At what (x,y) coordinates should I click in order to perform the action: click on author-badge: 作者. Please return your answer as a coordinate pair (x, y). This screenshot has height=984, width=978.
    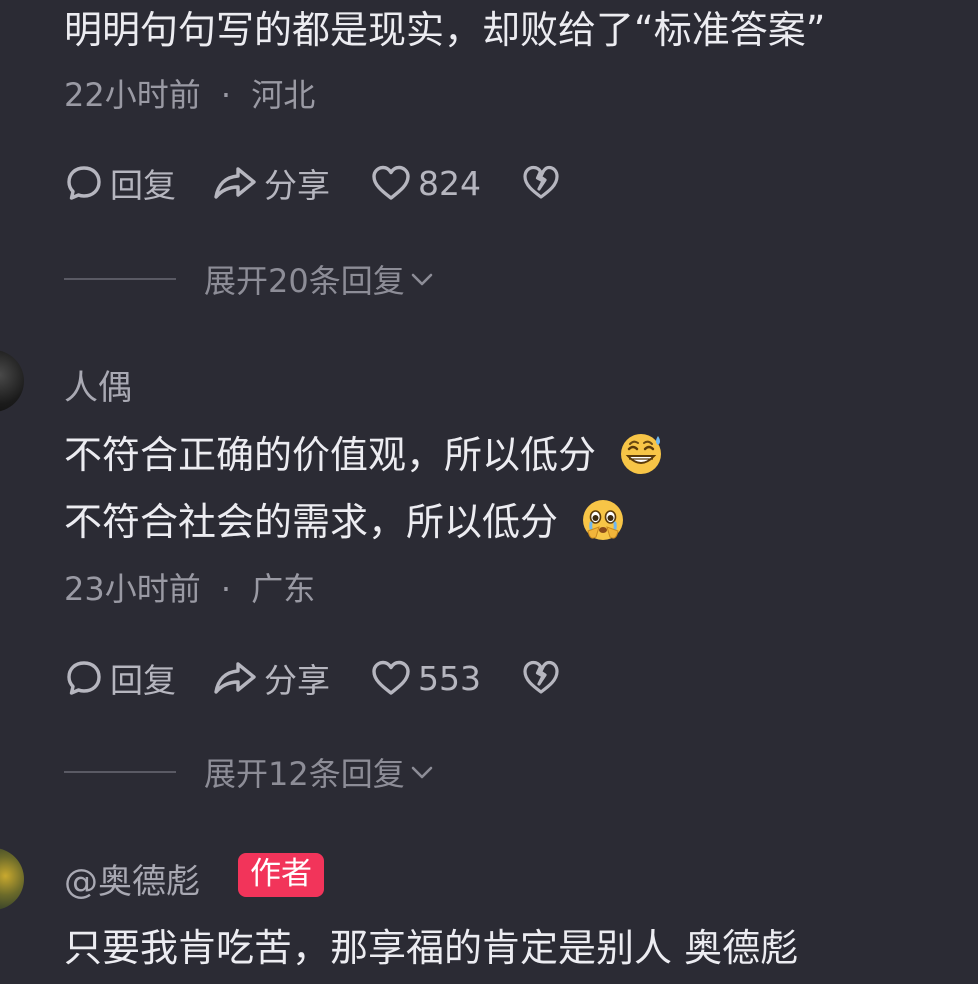
    Looking at the image, I should click on (281, 875).